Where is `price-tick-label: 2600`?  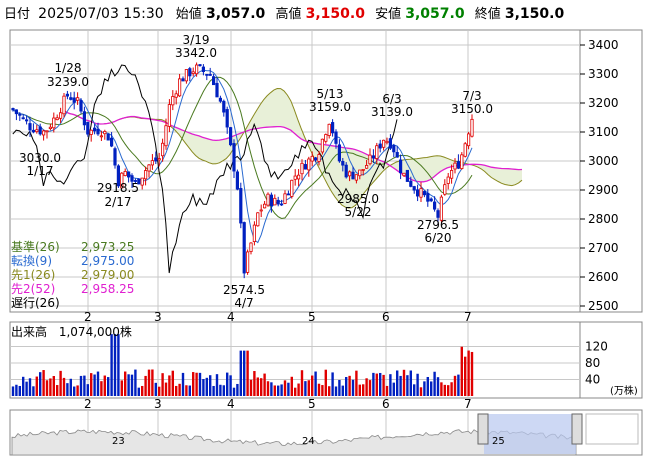
price-tick-label: 2600 is located at coordinates (603, 277).